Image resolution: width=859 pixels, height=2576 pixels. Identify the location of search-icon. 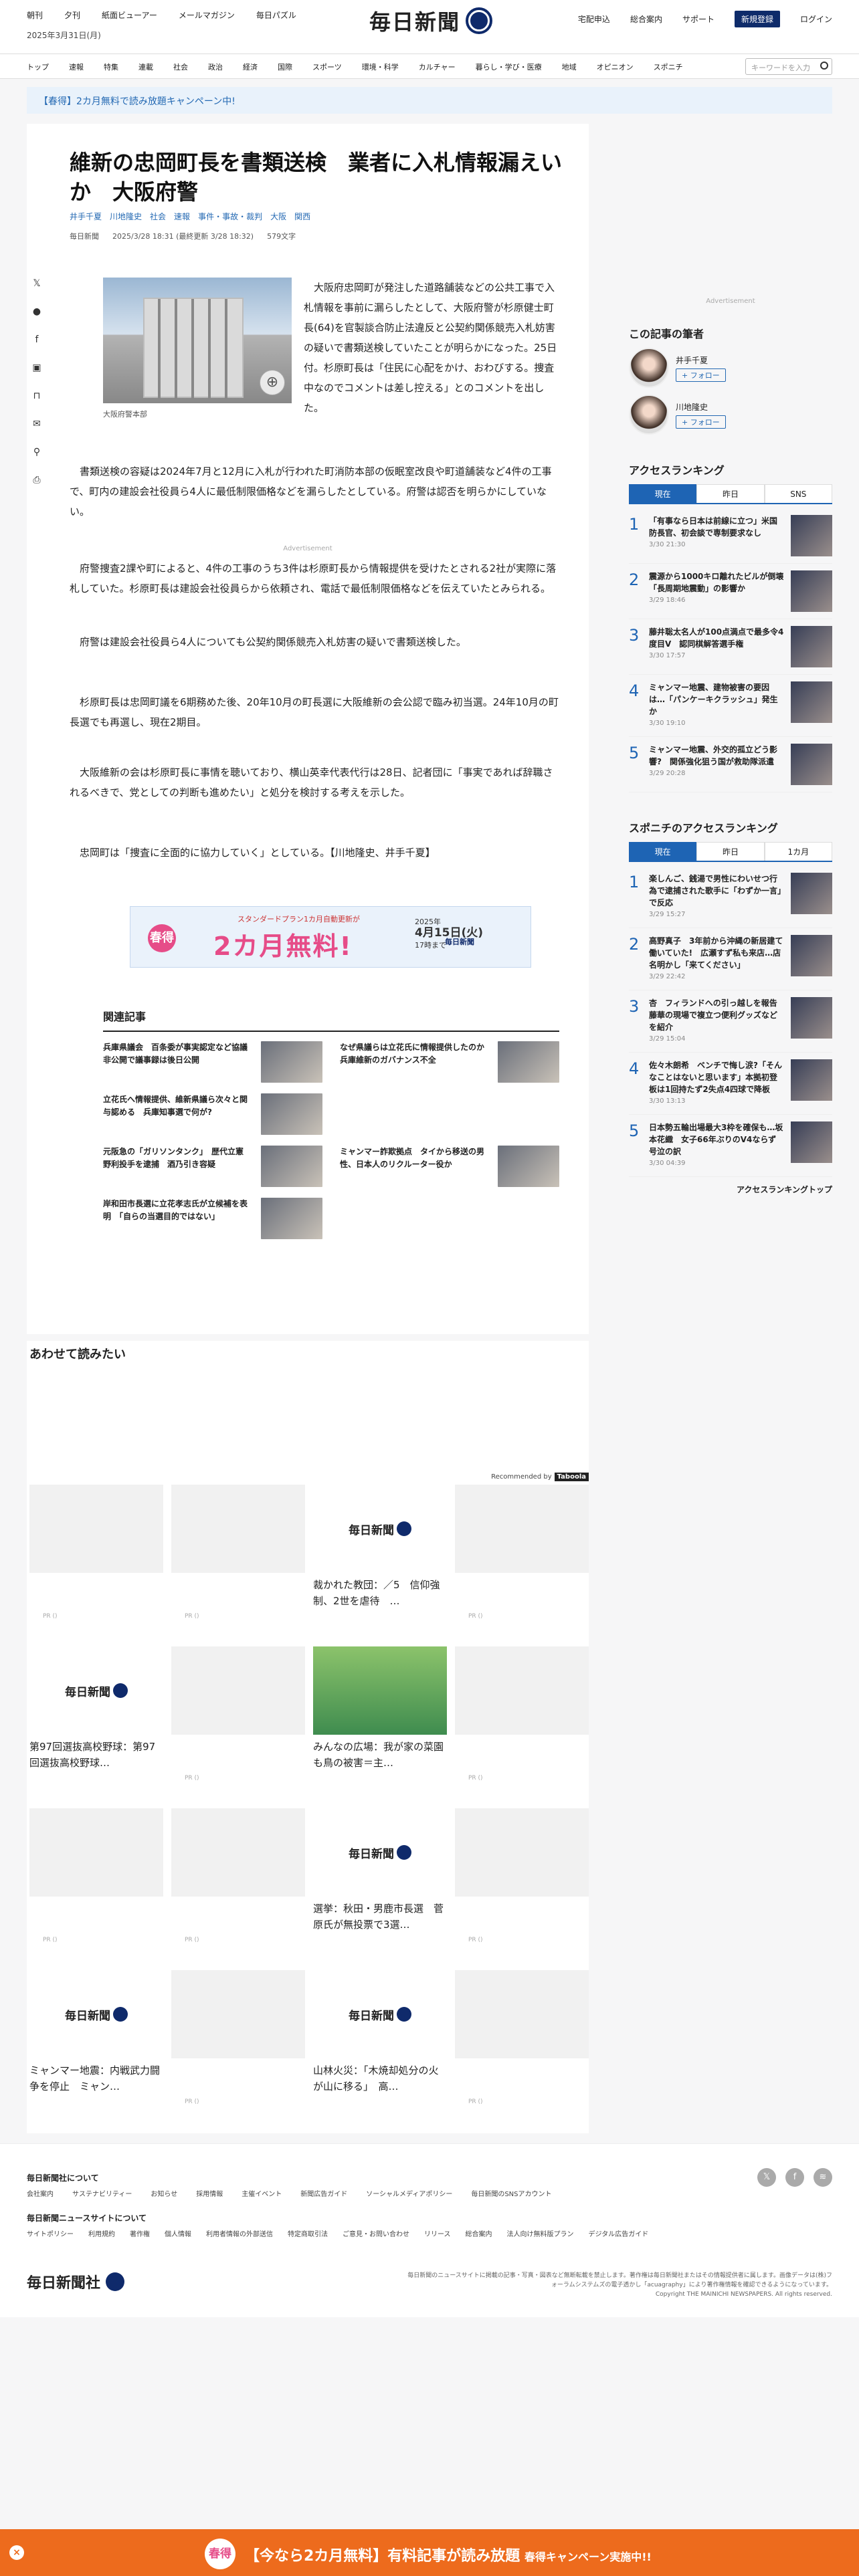
(824, 66).